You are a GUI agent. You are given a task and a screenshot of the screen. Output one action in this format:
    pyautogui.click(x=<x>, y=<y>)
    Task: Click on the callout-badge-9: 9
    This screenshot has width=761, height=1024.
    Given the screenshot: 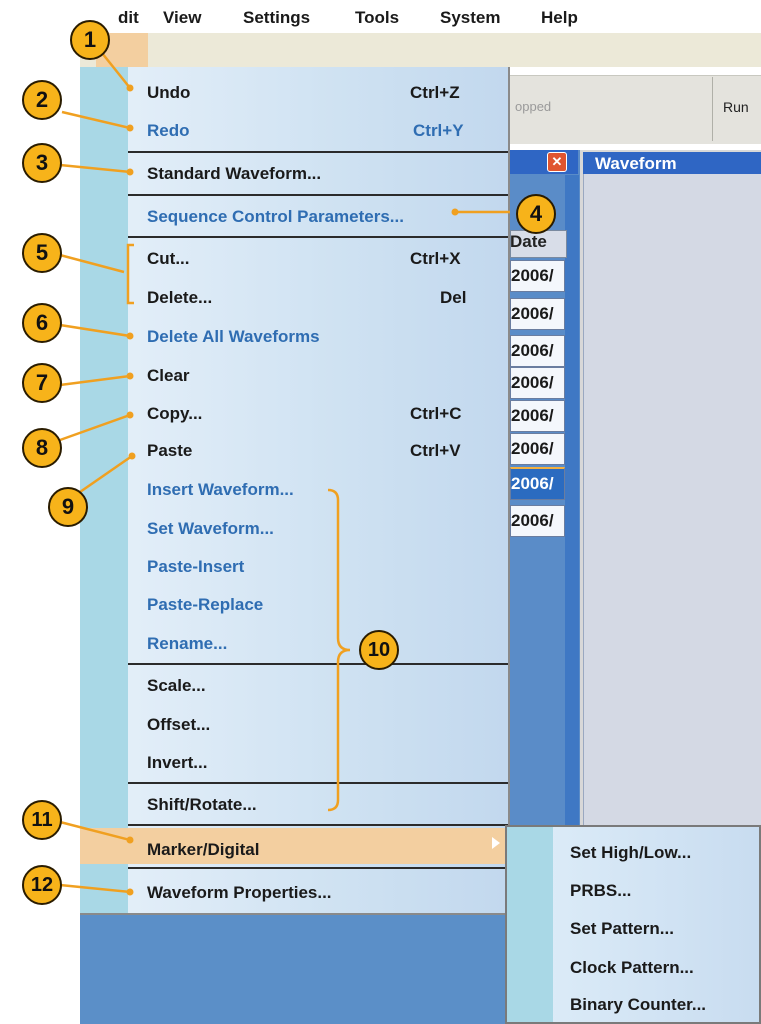 What is the action you would take?
    pyautogui.click(x=68, y=507)
    